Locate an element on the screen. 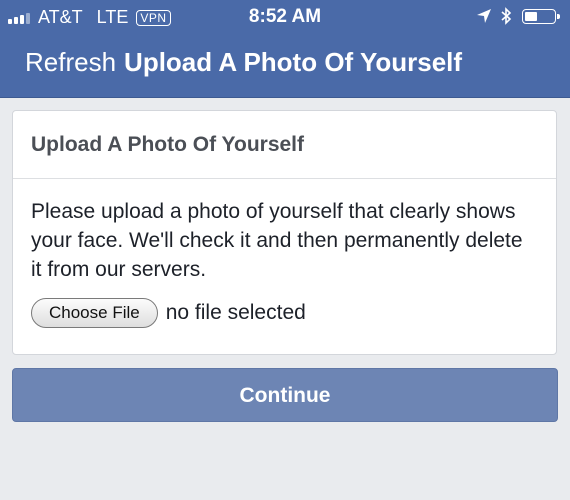  battery-icon is located at coordinates (541, 16).